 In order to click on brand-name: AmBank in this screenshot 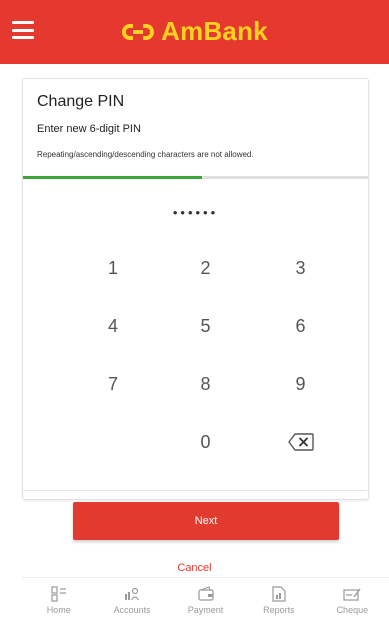, I will do `click(214, 31)`.